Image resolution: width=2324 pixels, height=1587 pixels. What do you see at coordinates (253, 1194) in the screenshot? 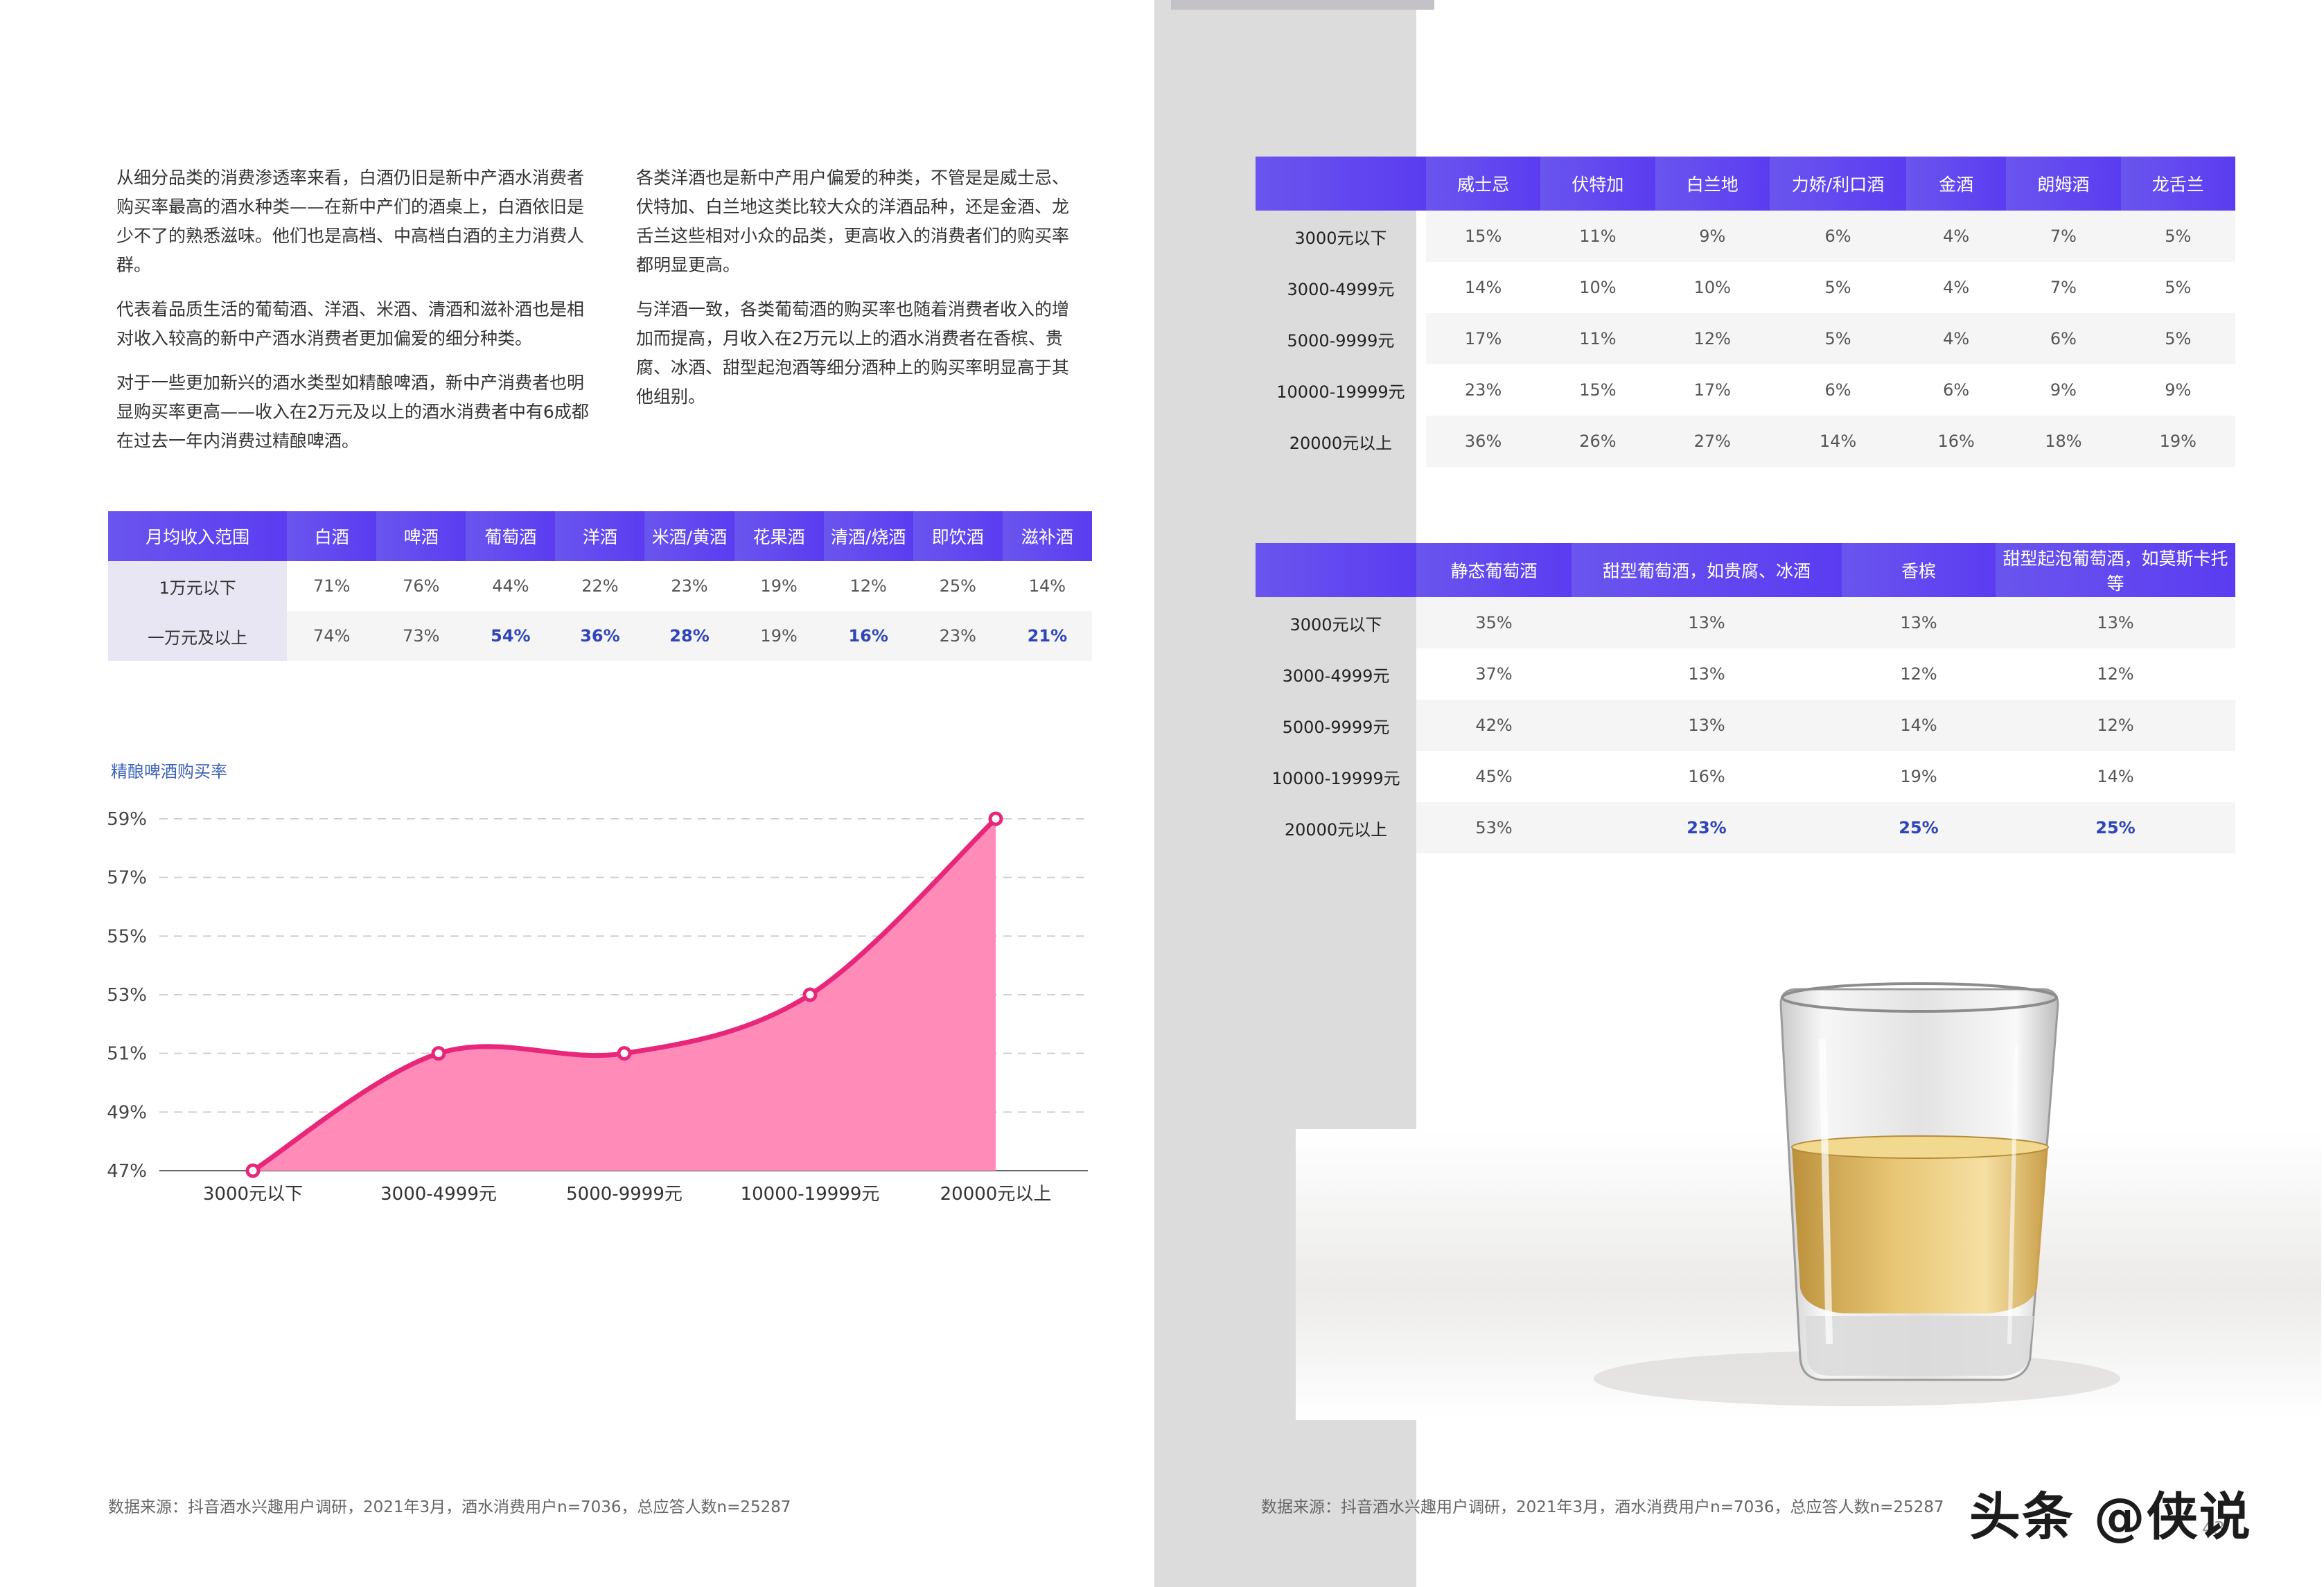
I see `x-tick-label: 3000元以下` at bounding box center [253, 1194].